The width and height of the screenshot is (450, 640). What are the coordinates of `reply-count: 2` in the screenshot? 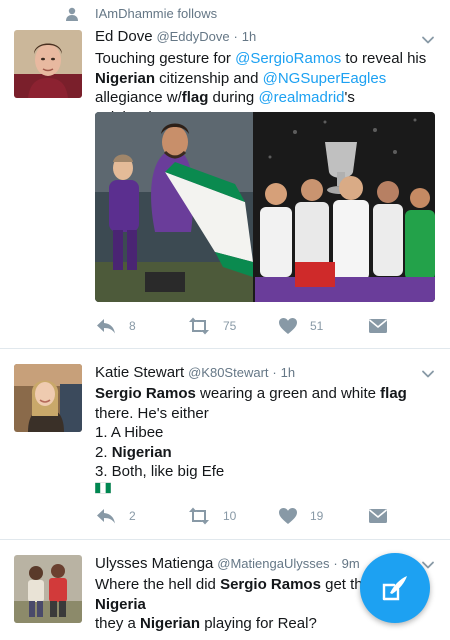 It's located at (132, 516).